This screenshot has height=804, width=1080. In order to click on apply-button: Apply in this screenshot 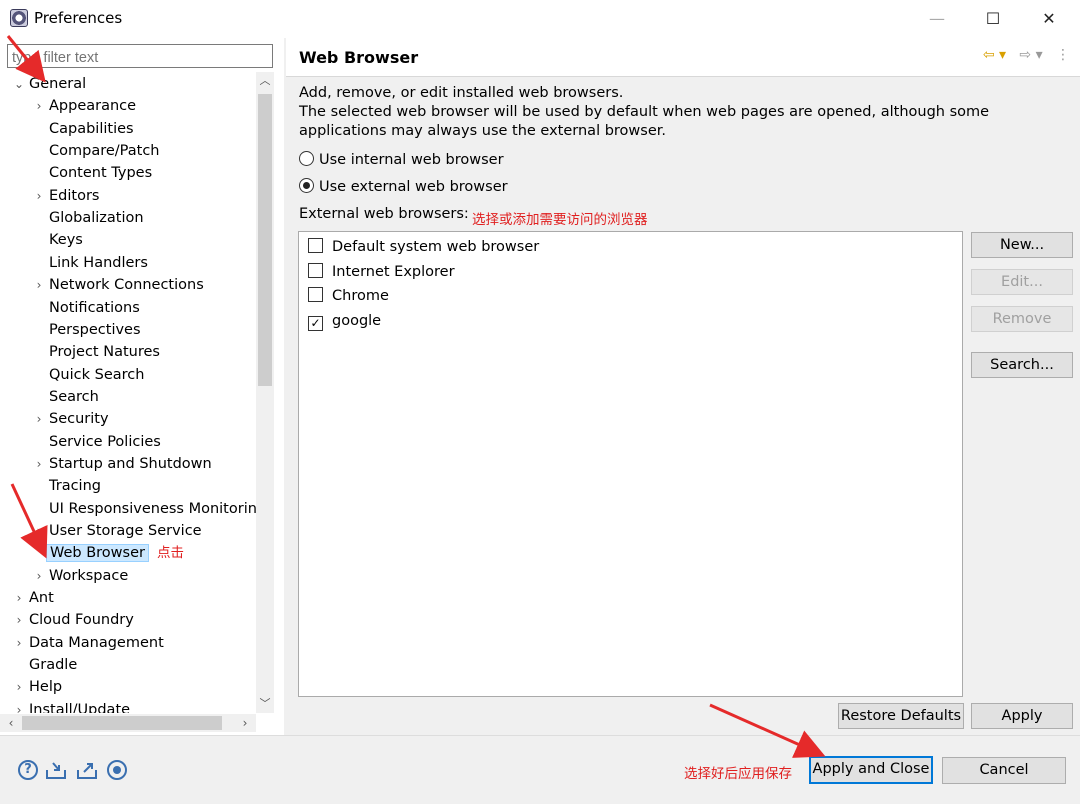, I will do `click(1022, 716)`.